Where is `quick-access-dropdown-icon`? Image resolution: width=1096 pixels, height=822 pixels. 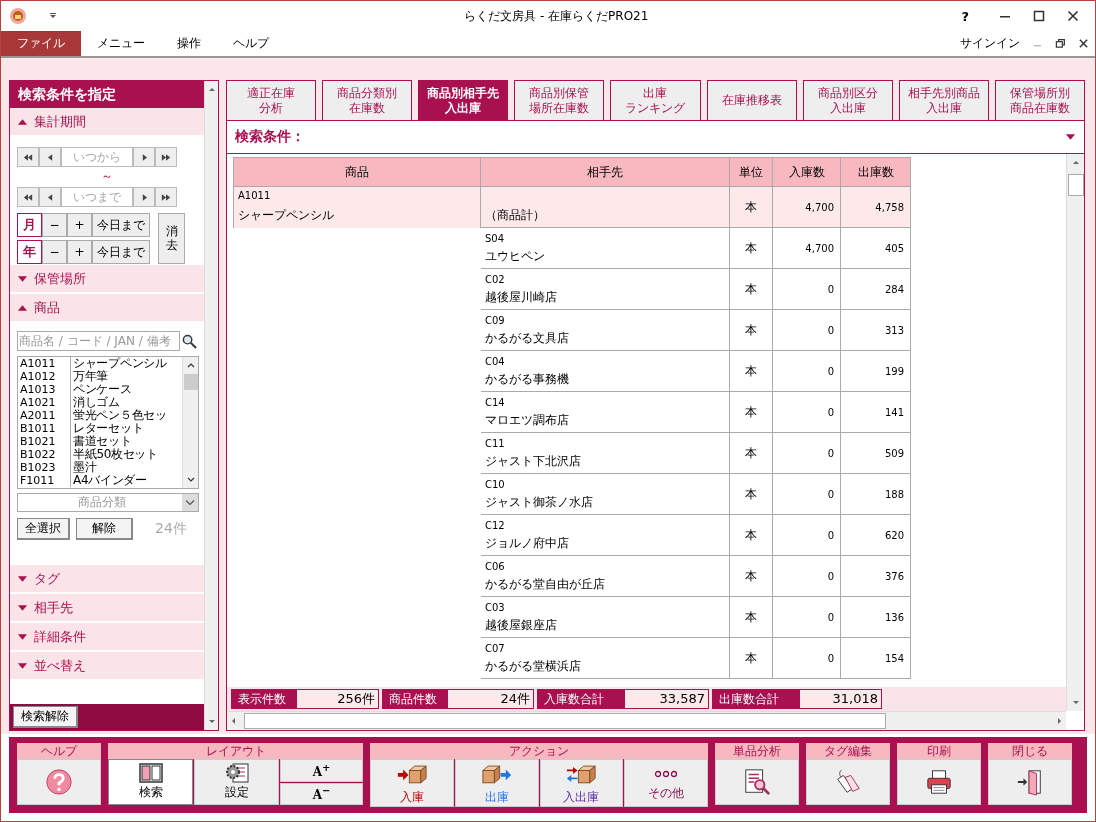
quick-access-dropdown-icon is located at coordinates (53, 16).